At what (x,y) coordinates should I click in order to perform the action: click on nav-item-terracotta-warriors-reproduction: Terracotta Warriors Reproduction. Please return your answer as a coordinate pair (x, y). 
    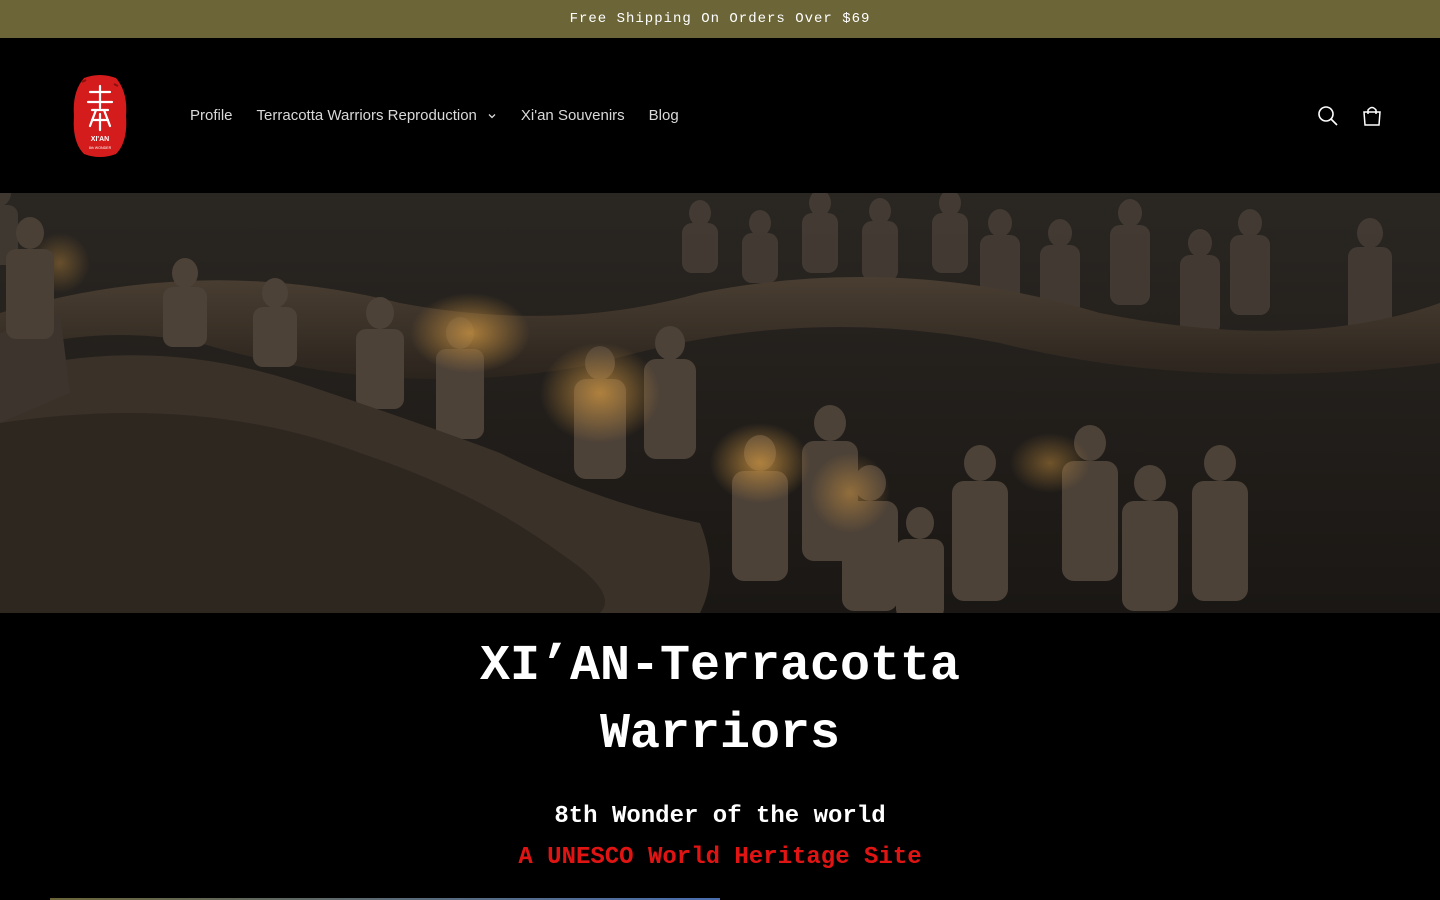
    Looking at the image, I should click on (377, 115).